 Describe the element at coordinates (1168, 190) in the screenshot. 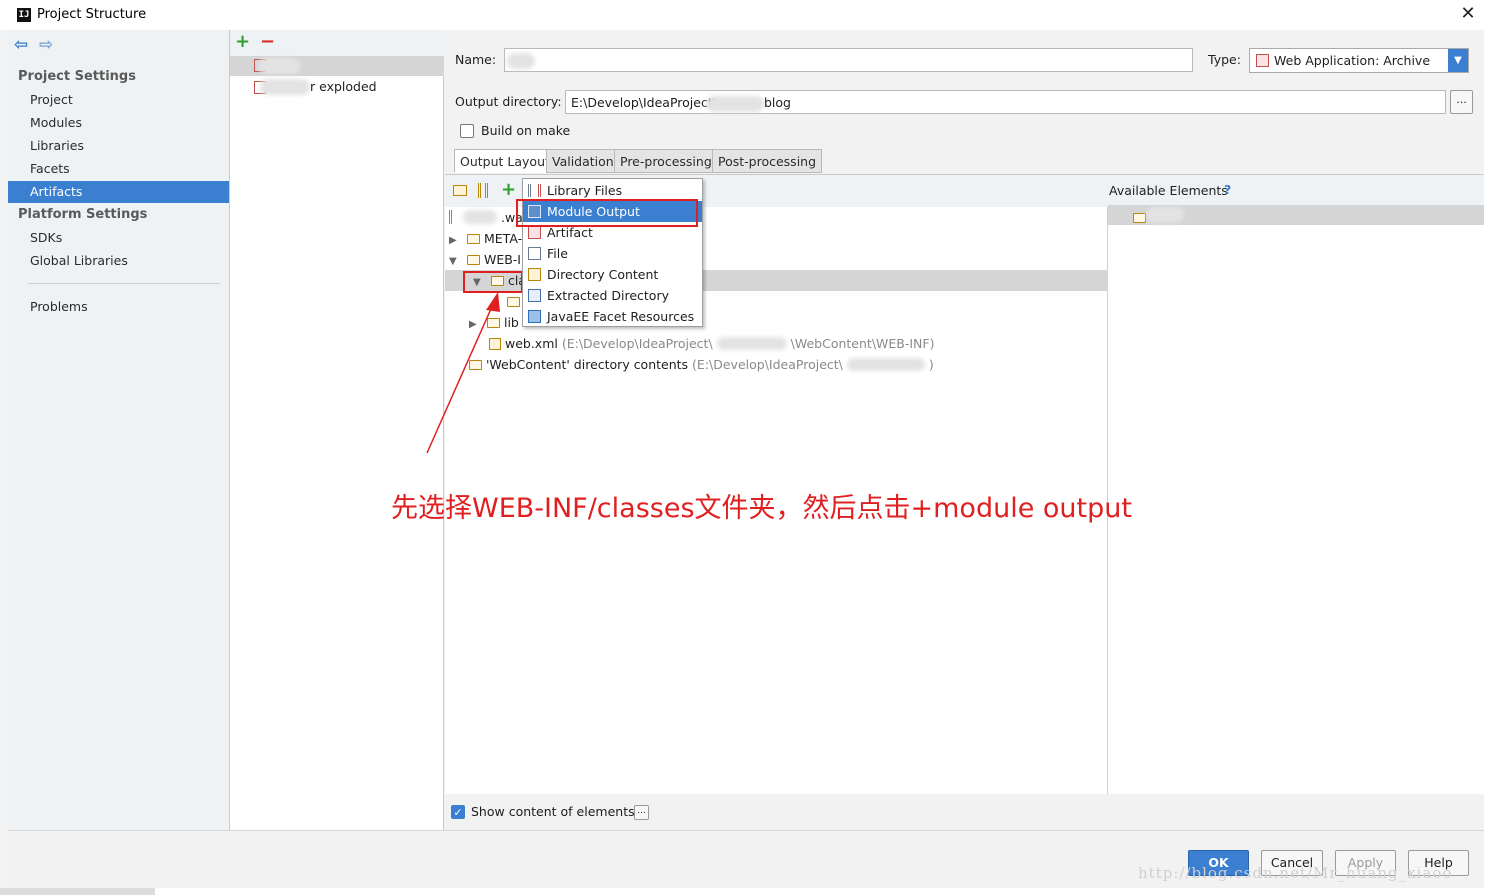

I see `available-elements-title: Available Elements` at that location.